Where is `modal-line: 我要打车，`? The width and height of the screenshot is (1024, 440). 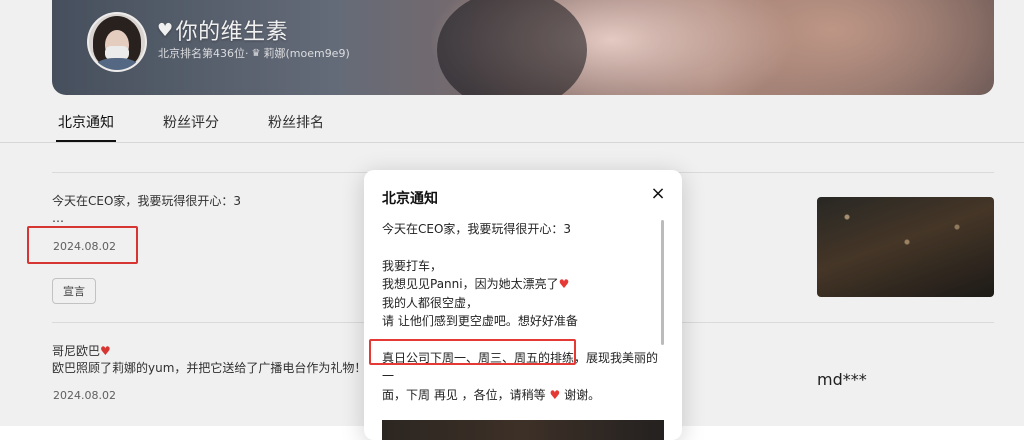 modal-line: 我要打车， is located at coordinates (412, 265).